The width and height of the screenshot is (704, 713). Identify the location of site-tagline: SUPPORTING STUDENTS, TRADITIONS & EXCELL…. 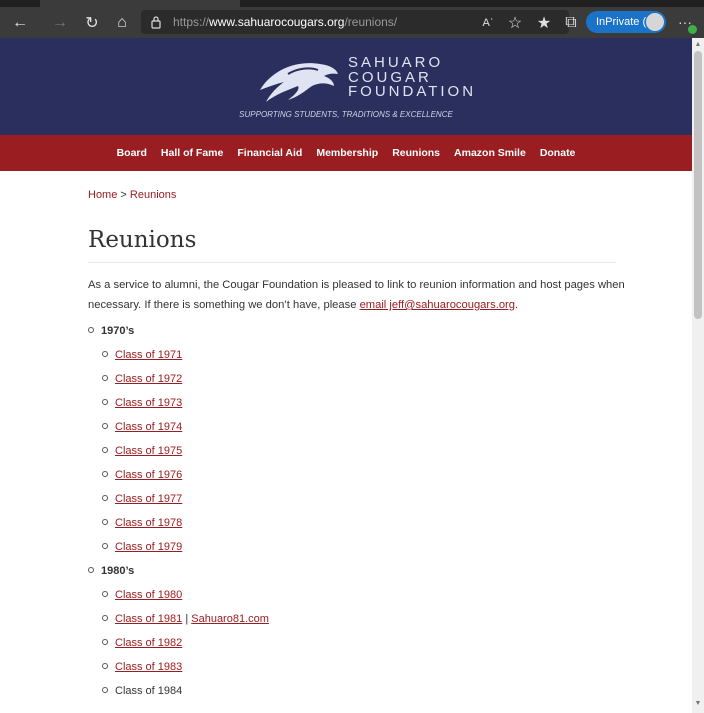
(346, 114).